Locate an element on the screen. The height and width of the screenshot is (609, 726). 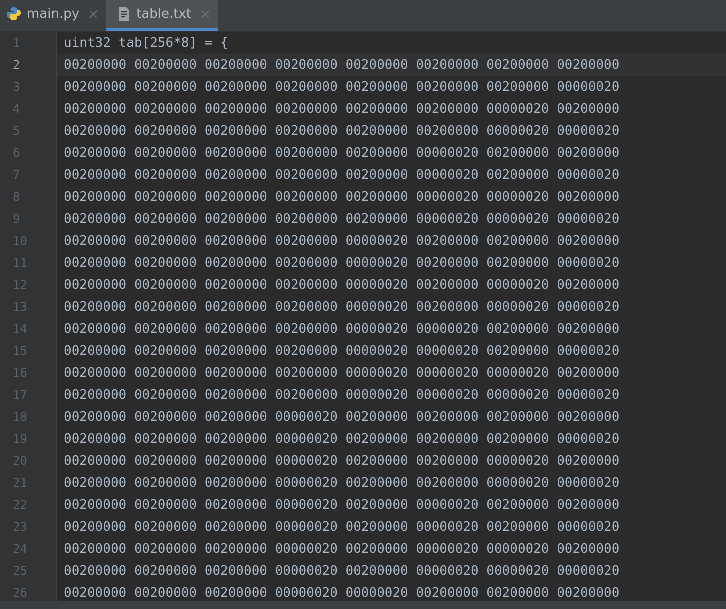
code-line: 00200000 00200000 00200000 00200000 00000020 00000020 00000020 00200000 is located at coordinates (341, 373).